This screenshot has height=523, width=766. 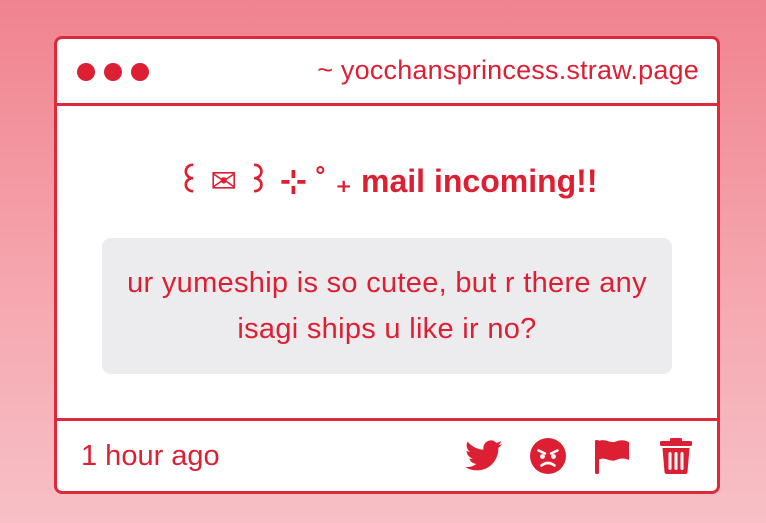 I want to click on react-button, so click(x=548, y=456).